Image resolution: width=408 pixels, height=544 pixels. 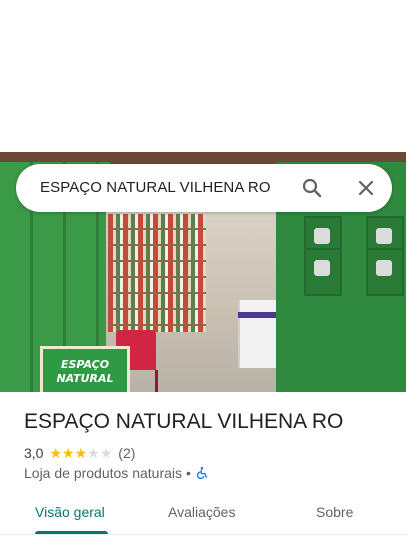 I want to click on category-row: Loja de produtos naturais •, so click(x=116, y=473).